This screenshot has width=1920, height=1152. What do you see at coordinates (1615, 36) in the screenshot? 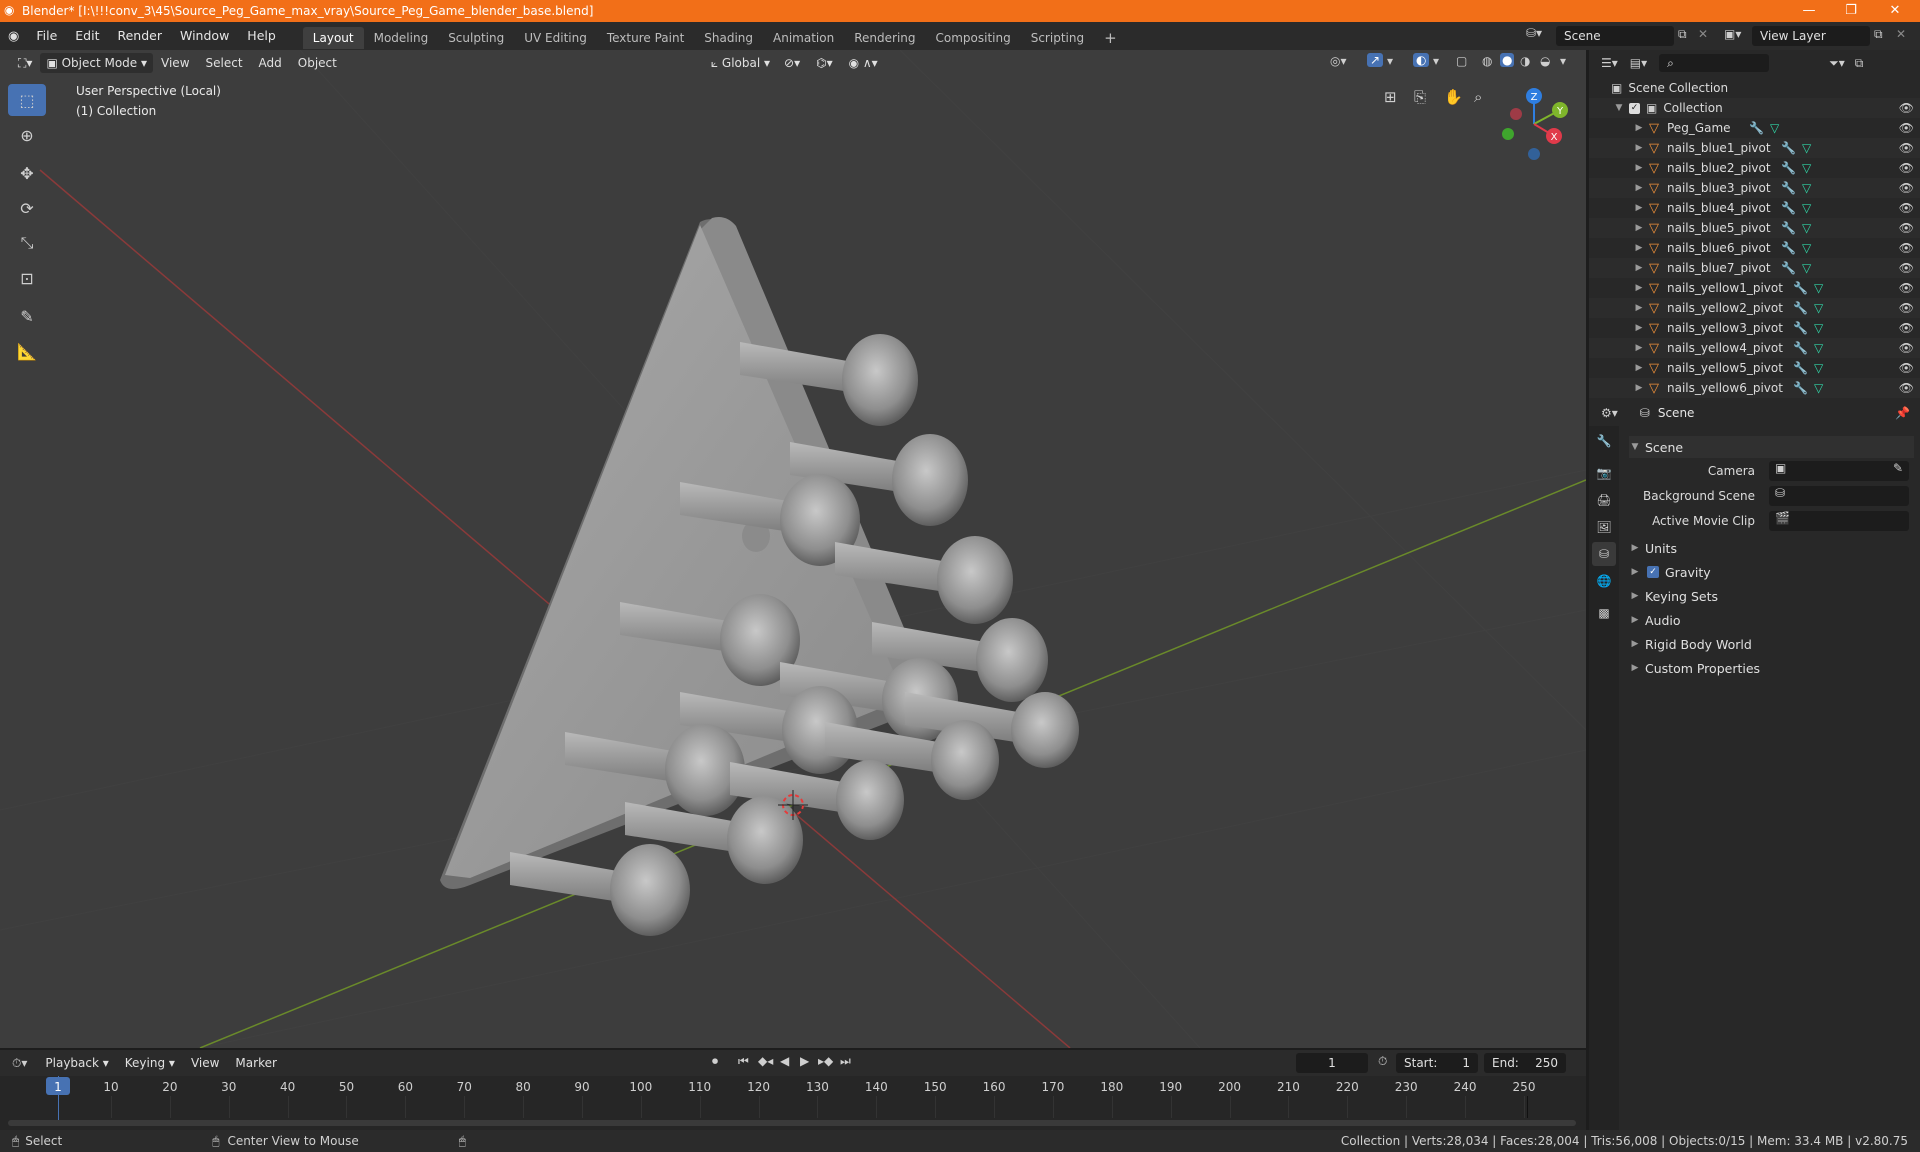
I see `scene-field: Scene` at bounding box center [1615, 36].